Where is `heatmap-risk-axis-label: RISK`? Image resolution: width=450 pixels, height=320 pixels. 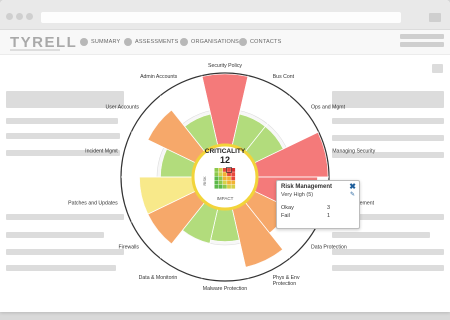
heatmap-risk-axis-label: RISK is located at coordinates (204, 181).